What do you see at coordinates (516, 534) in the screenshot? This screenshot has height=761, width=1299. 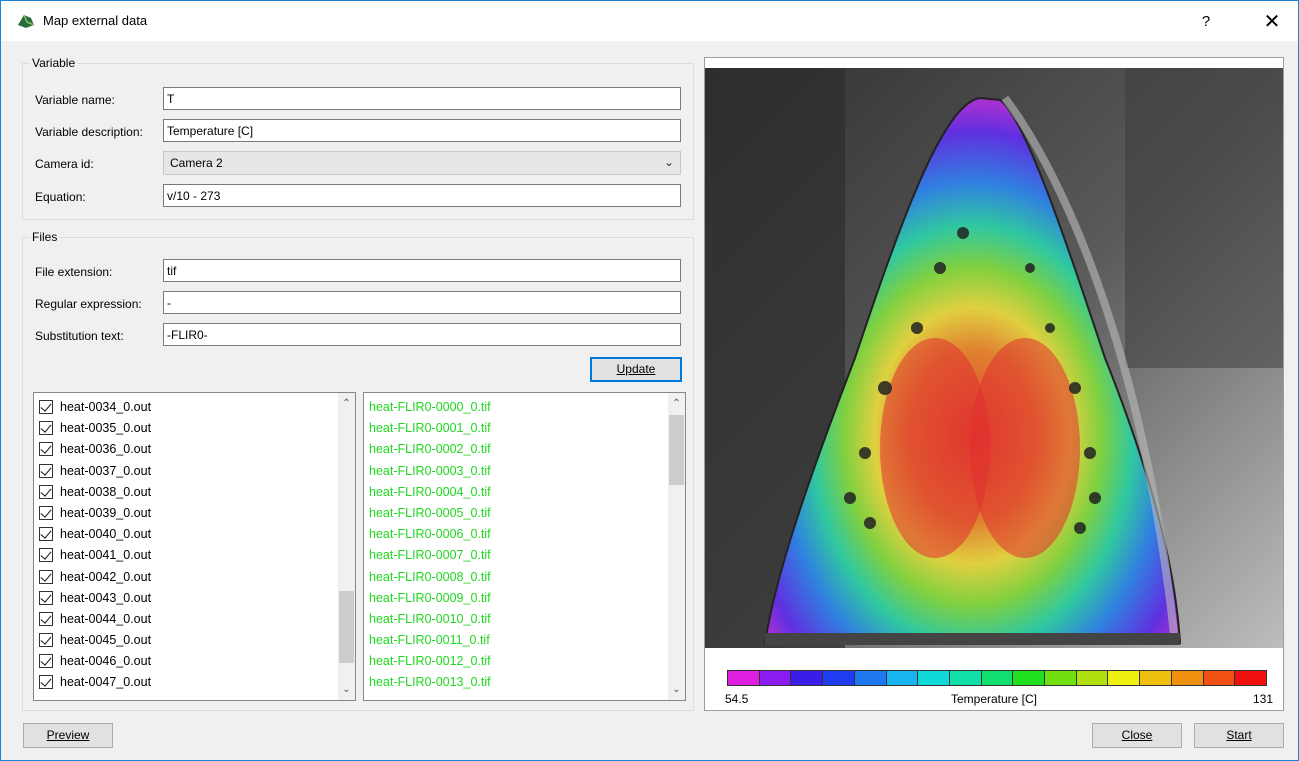 I see `list-item: heat-FLIR0-0006_0.tif` at bounding box center [516, 534].